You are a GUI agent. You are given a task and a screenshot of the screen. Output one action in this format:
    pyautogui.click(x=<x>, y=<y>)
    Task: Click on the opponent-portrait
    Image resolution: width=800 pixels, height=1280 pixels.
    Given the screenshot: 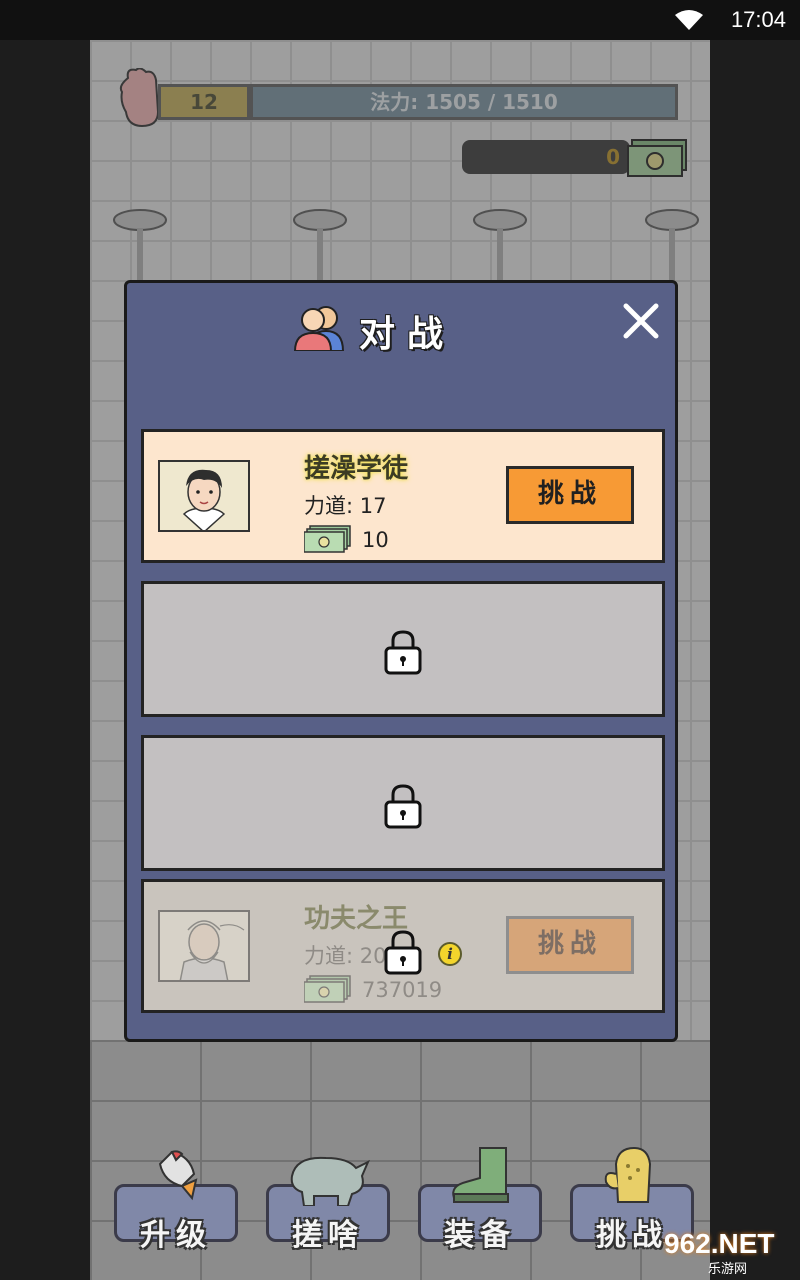 What is the action you would take?
    pyautogui.click(x=204, y=496)
    